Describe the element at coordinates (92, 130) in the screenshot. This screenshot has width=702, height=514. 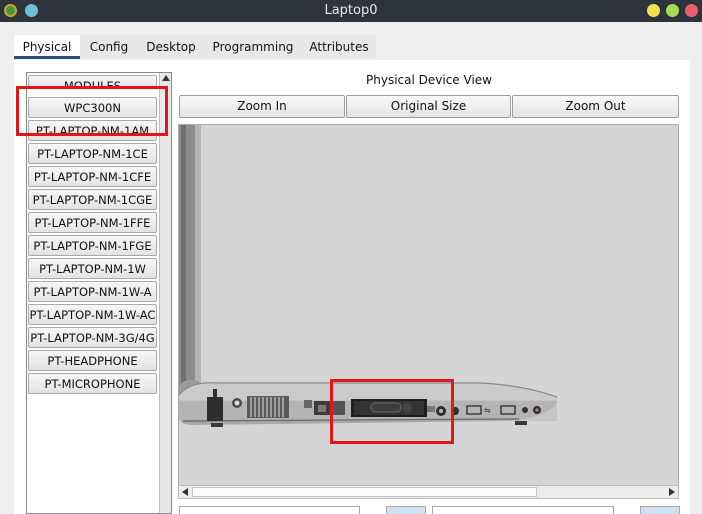
I see `module-item: PT-LAPTOP-NM-1AM` at that location.